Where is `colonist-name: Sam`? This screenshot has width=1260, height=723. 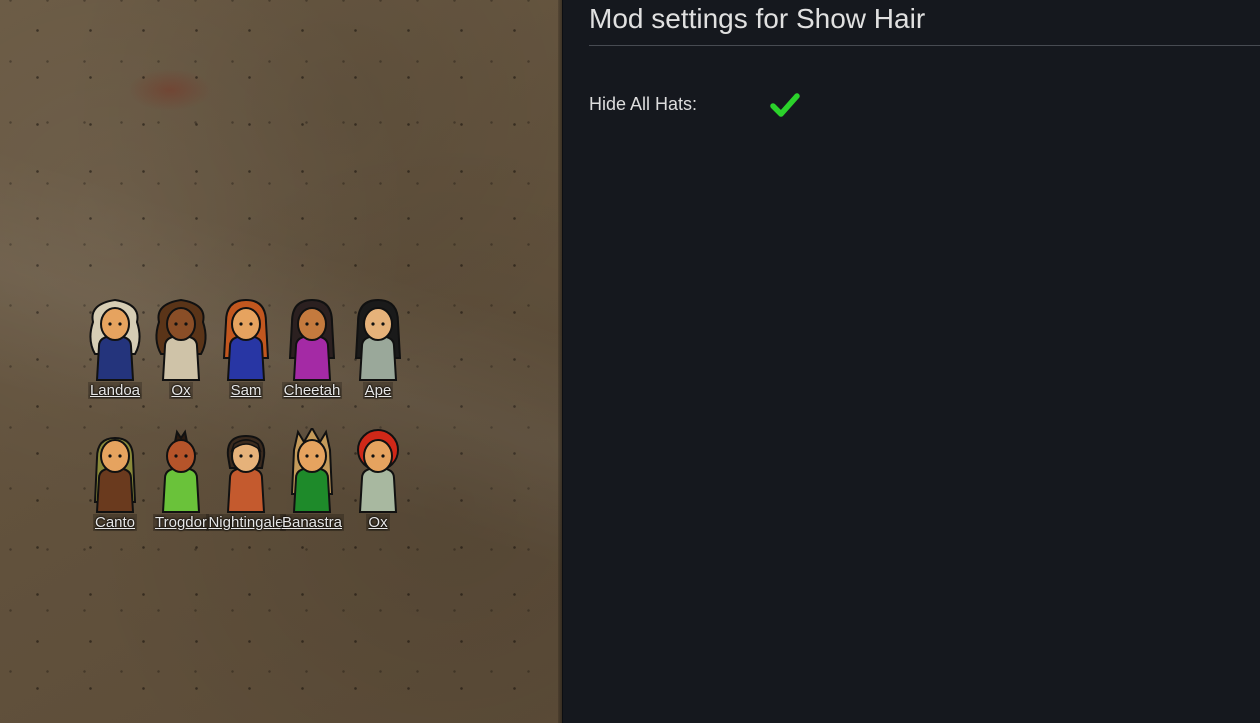 colonist-name: Sam is located at coordinates (246, 390).